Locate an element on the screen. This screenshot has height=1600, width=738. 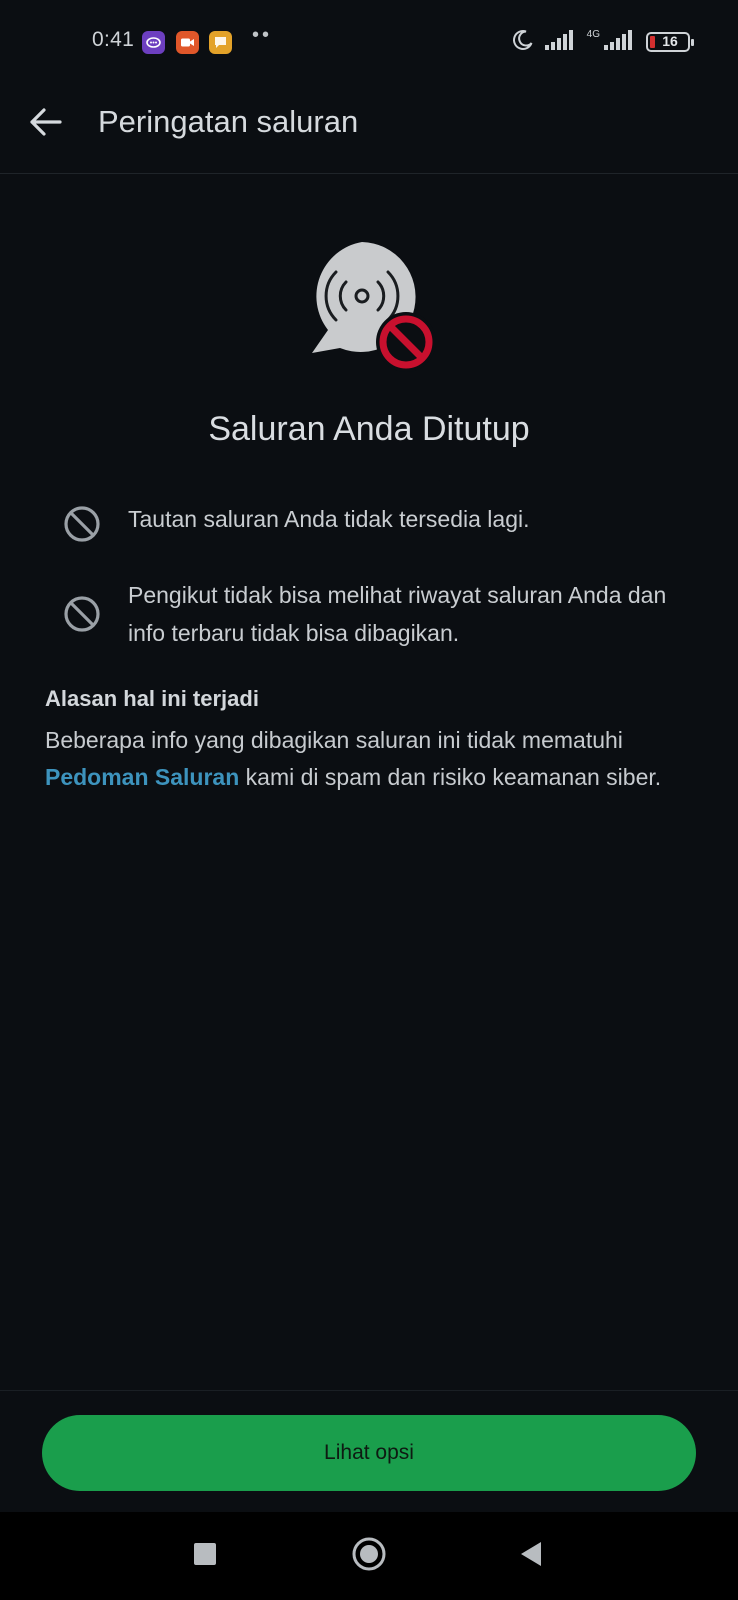
signal-icon is located at coordinates (560, 42).